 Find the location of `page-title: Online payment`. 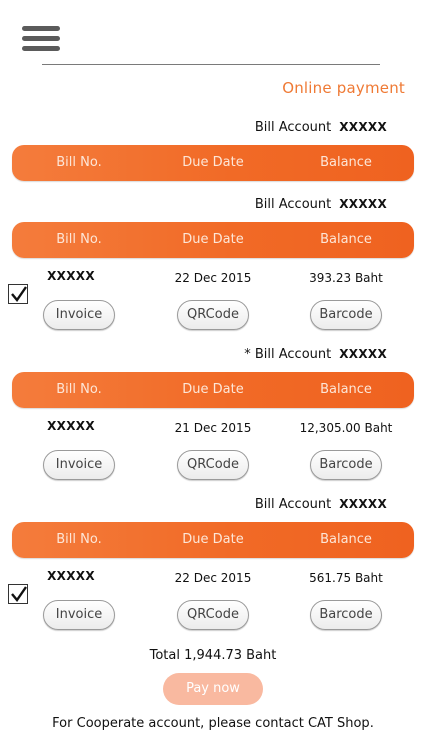

page-title: Online payment is located at coordinates (343, 88).